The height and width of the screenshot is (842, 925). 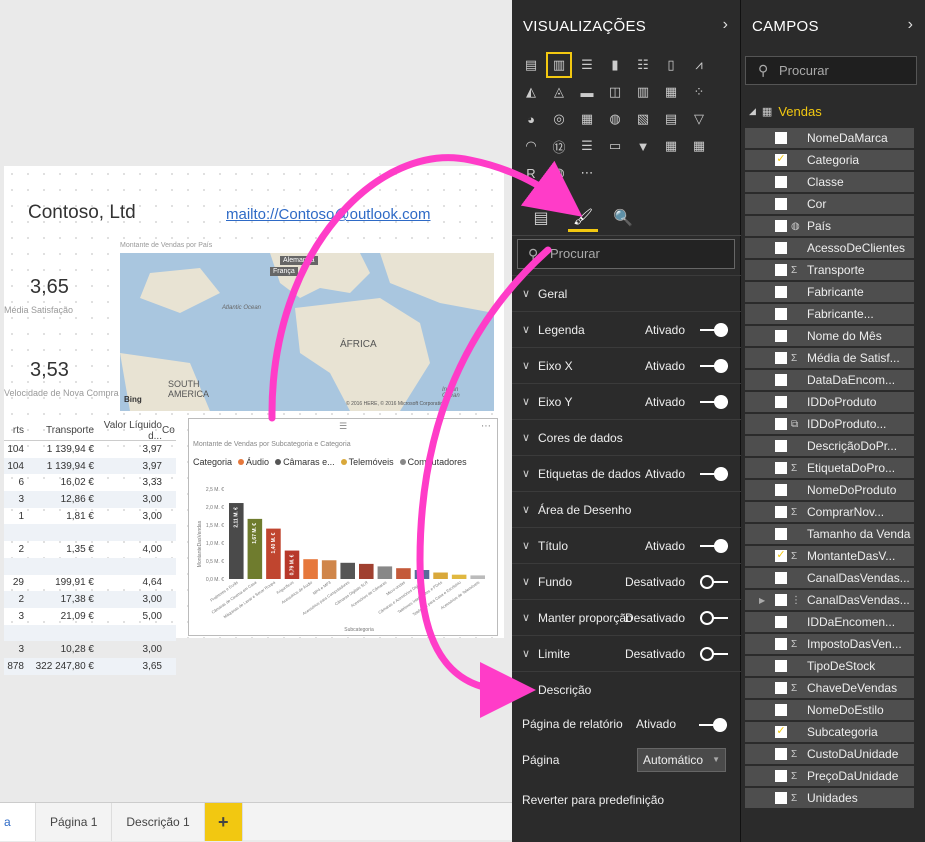 What do you see at coordinates (531, 92) in the screenshot?
I see `visual-type-icon: ◭` at bounding box center [531, 92].